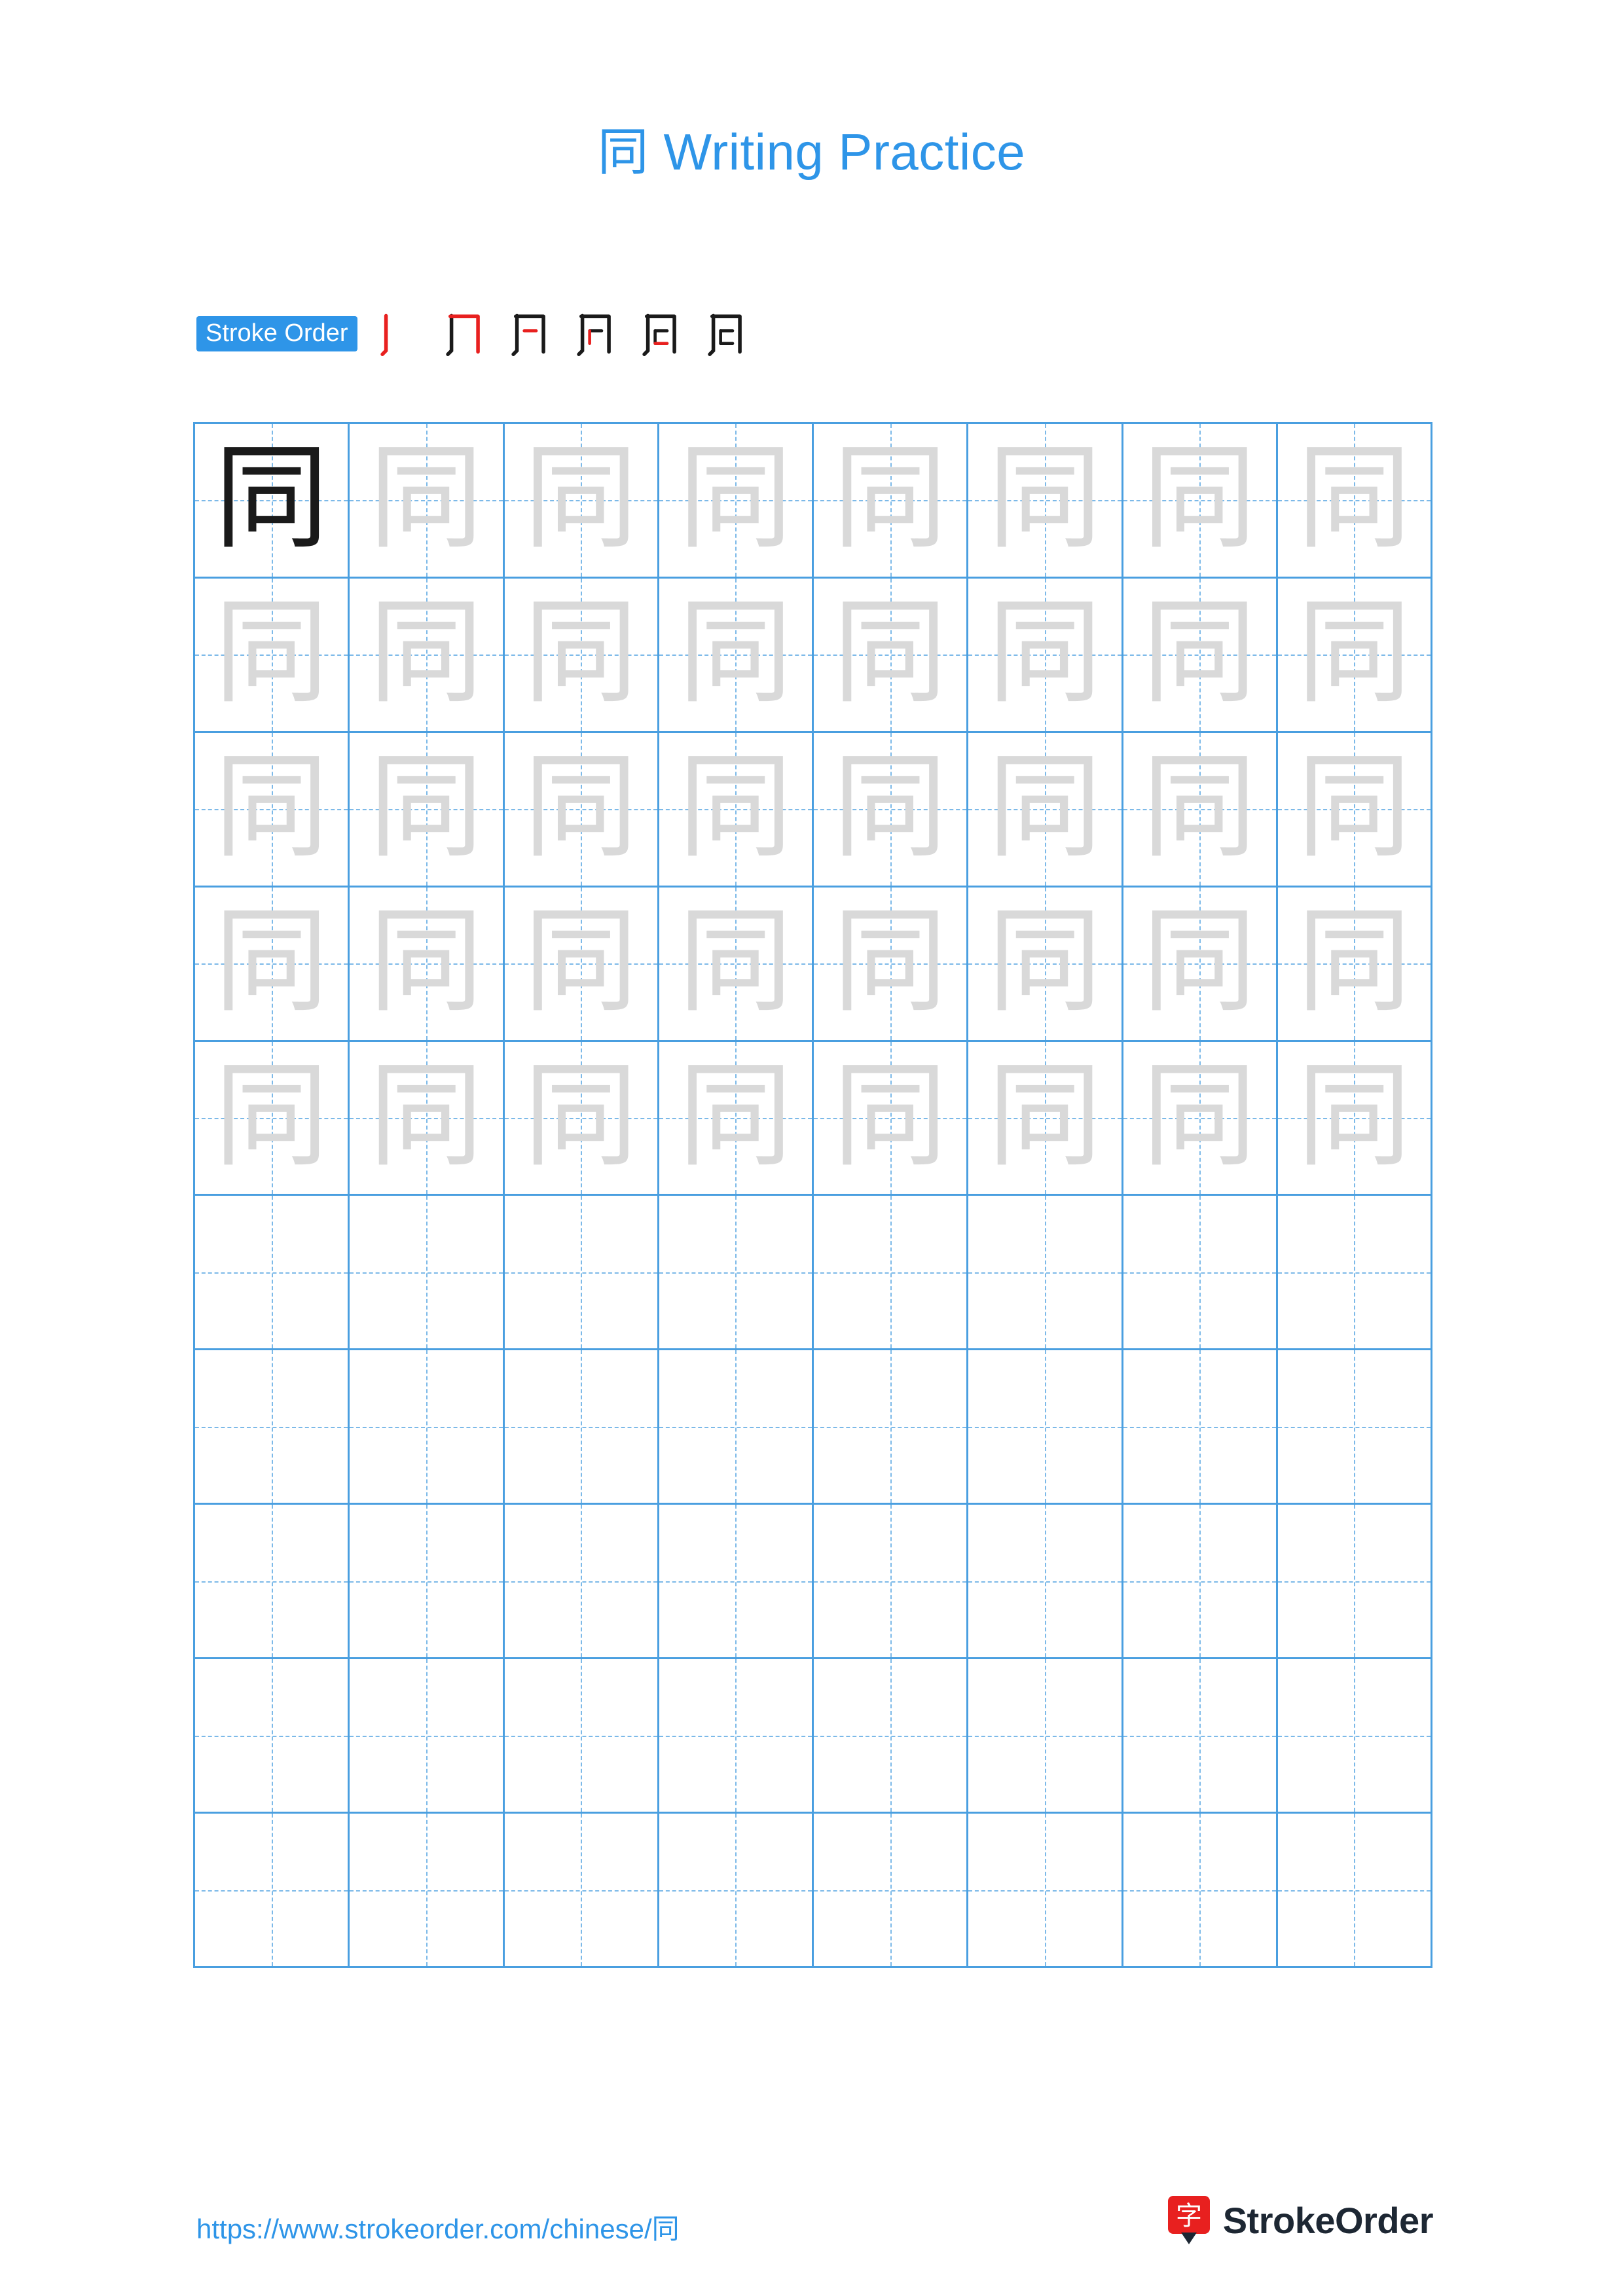 This screenshot has width=1623, height=2296. I want to click on footer-url: https://www.strokeorder.com/chinese/同, so click(438, 2227).